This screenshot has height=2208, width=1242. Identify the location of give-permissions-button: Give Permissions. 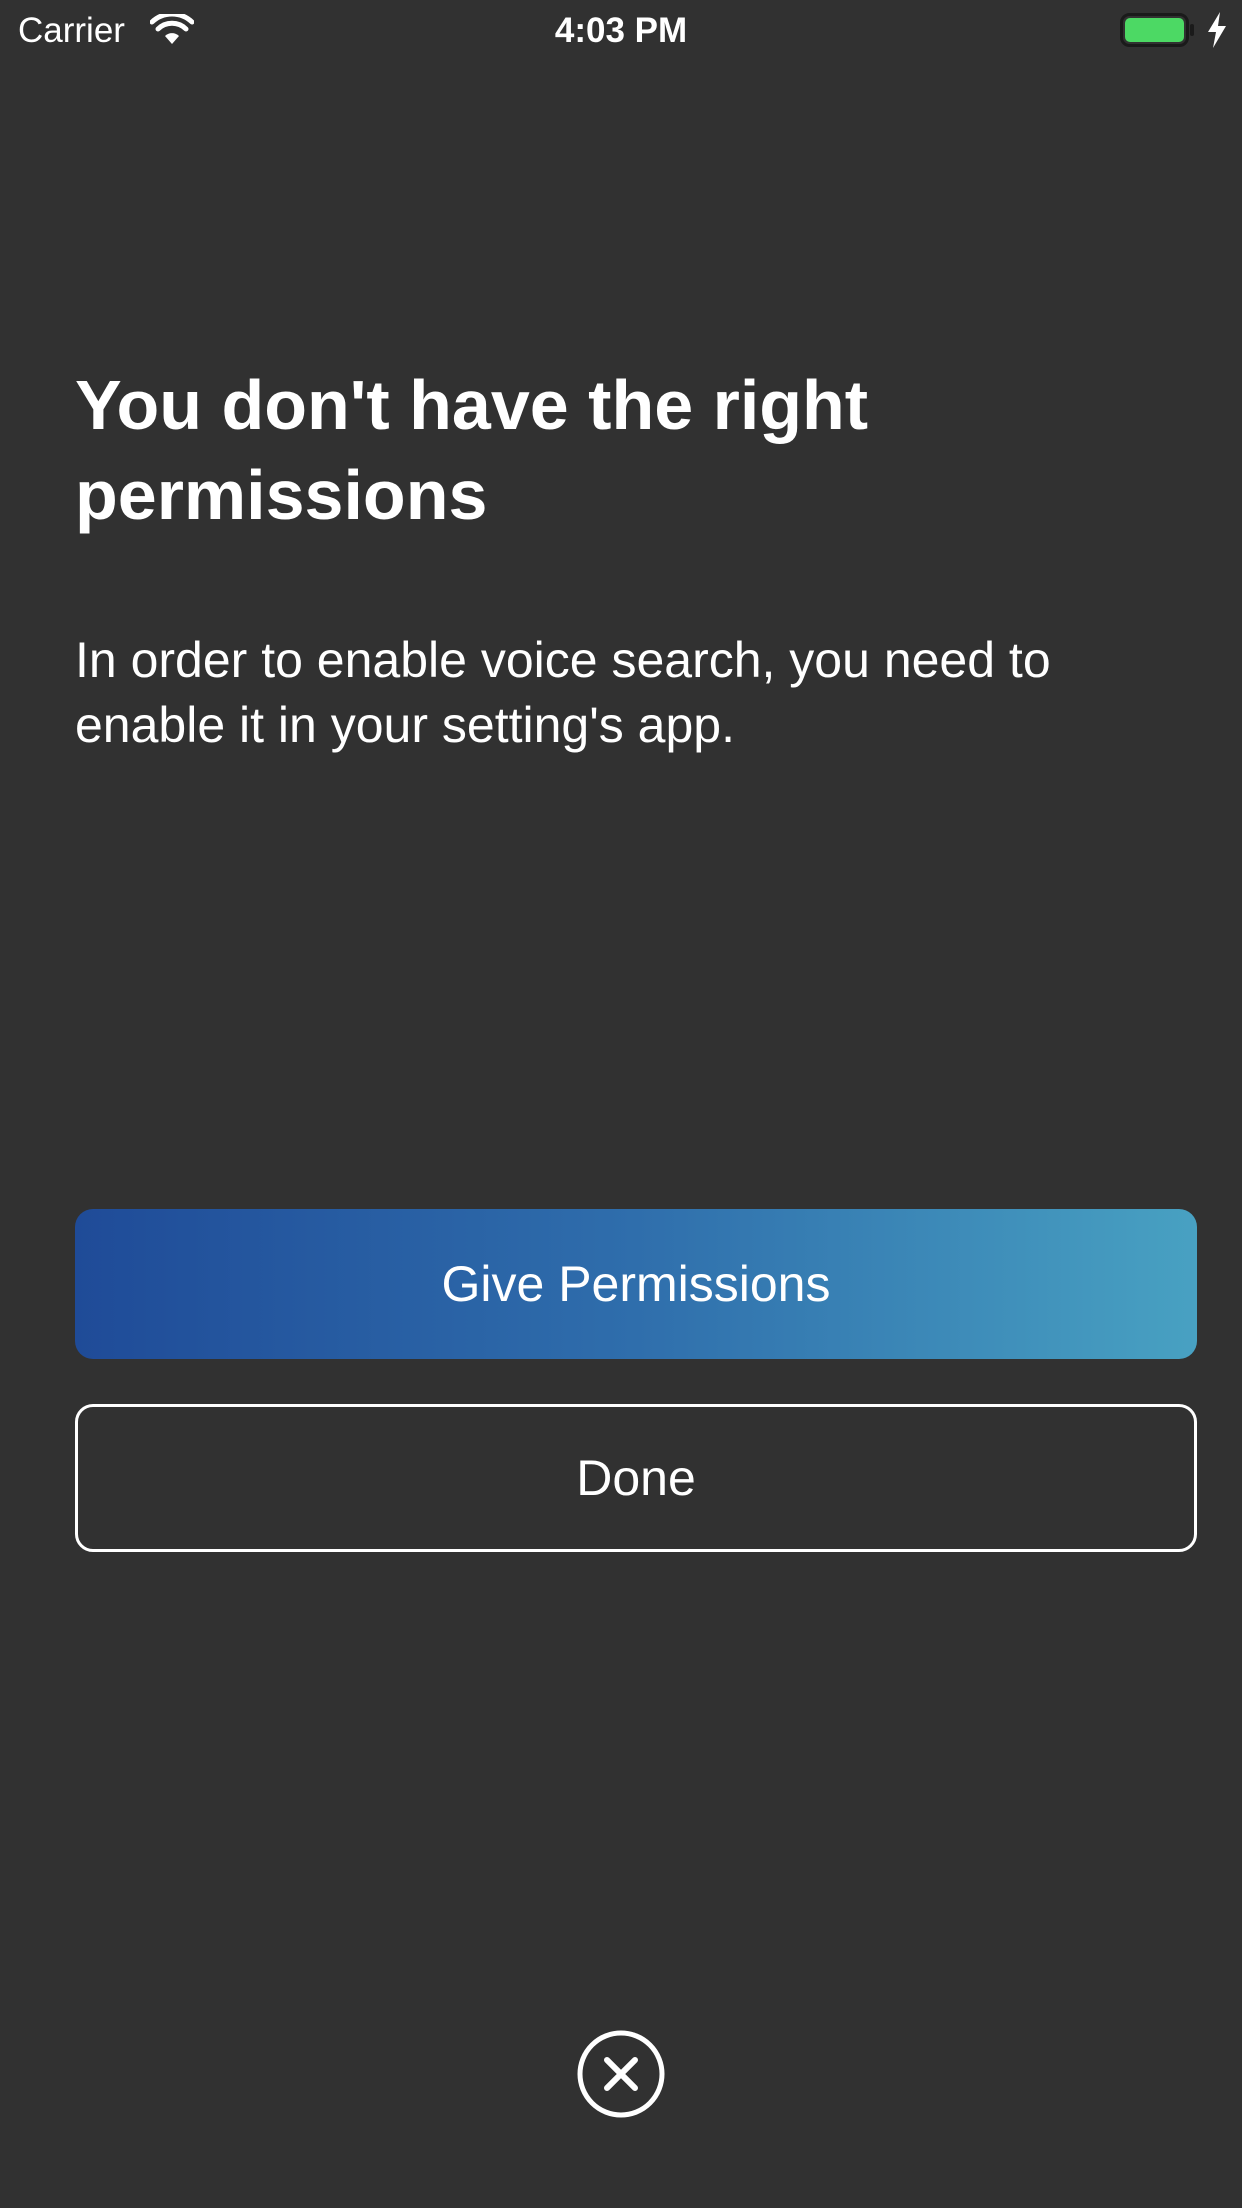
(636, 1284).